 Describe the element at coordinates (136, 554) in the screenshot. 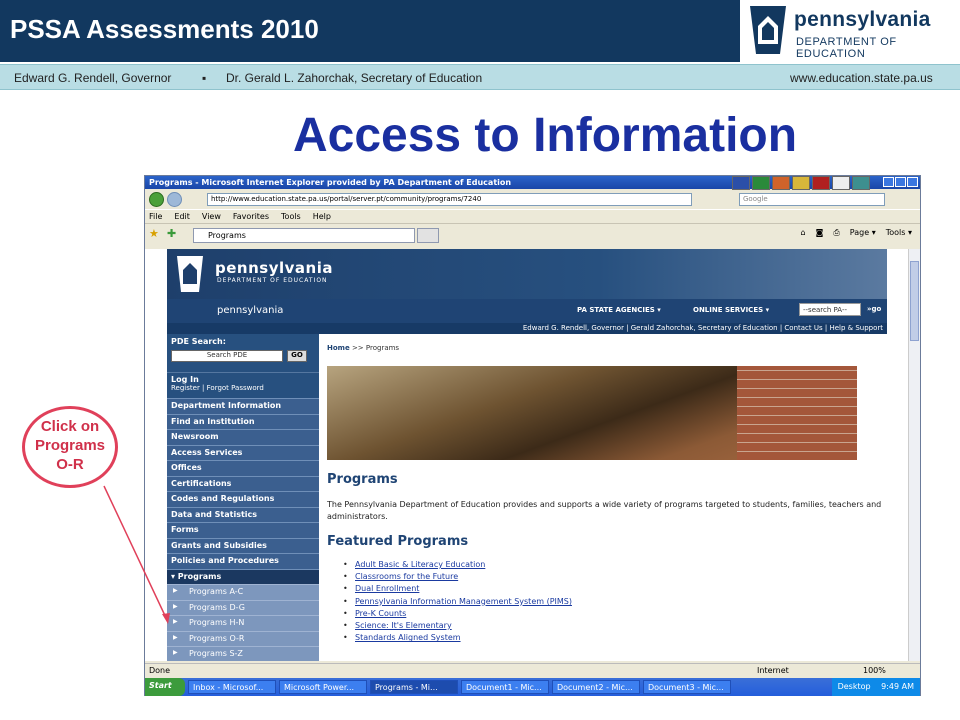

I see `callout-arrow` at that location.